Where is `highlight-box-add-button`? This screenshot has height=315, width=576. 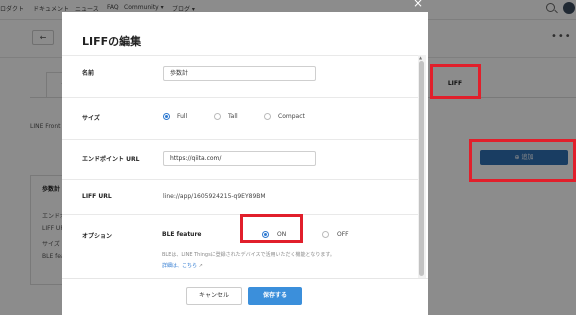 highlight-box-add-button is located at coordinates (522, 160).